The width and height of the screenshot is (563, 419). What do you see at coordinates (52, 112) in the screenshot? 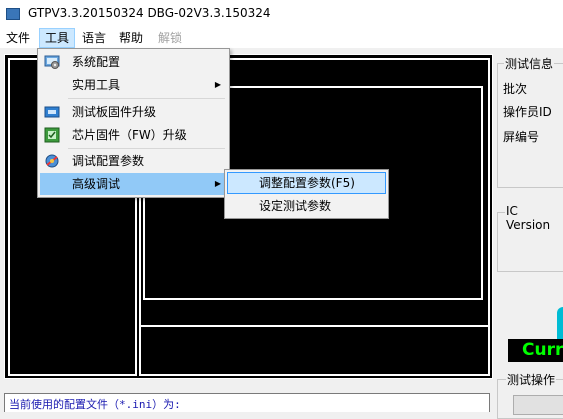
I see `board-icon` at bounding box center [52, 112].